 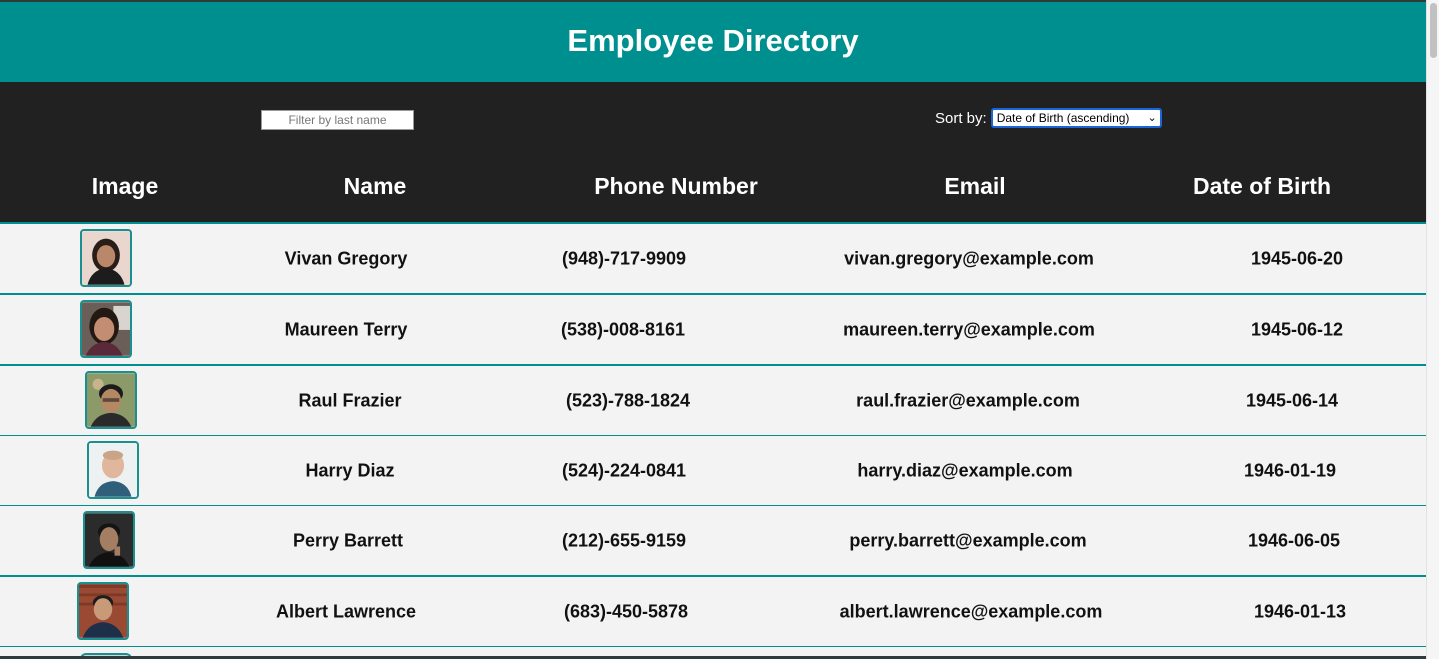 I want to click on employee-dob: 1946-06-05, so click(x=1294, y=540).